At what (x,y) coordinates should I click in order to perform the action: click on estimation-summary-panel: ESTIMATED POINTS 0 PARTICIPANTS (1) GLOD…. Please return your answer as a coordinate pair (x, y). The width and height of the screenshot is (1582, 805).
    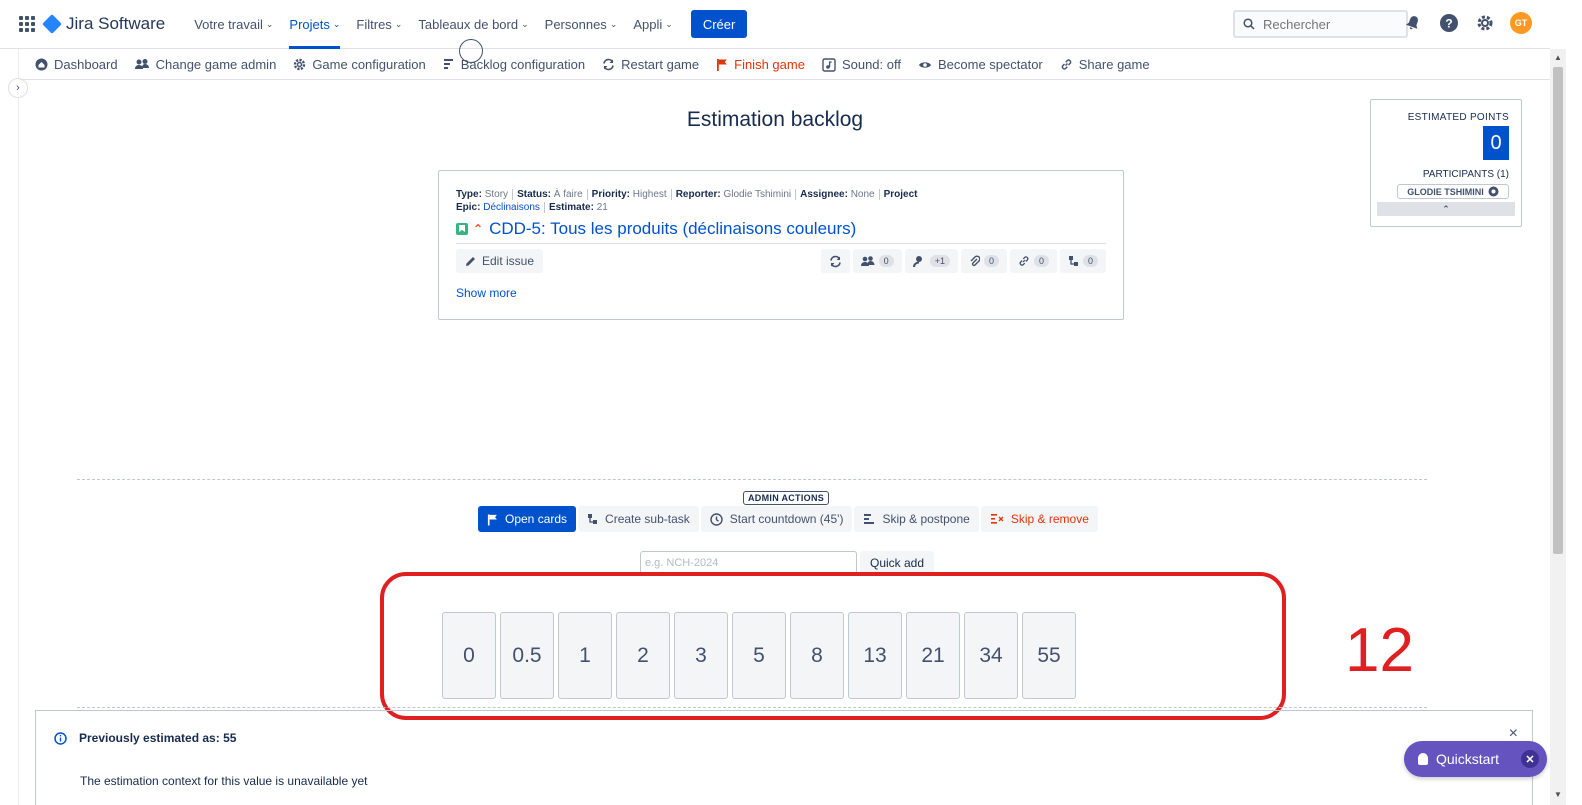
    Looking at the image, I should click on (1446, 163).